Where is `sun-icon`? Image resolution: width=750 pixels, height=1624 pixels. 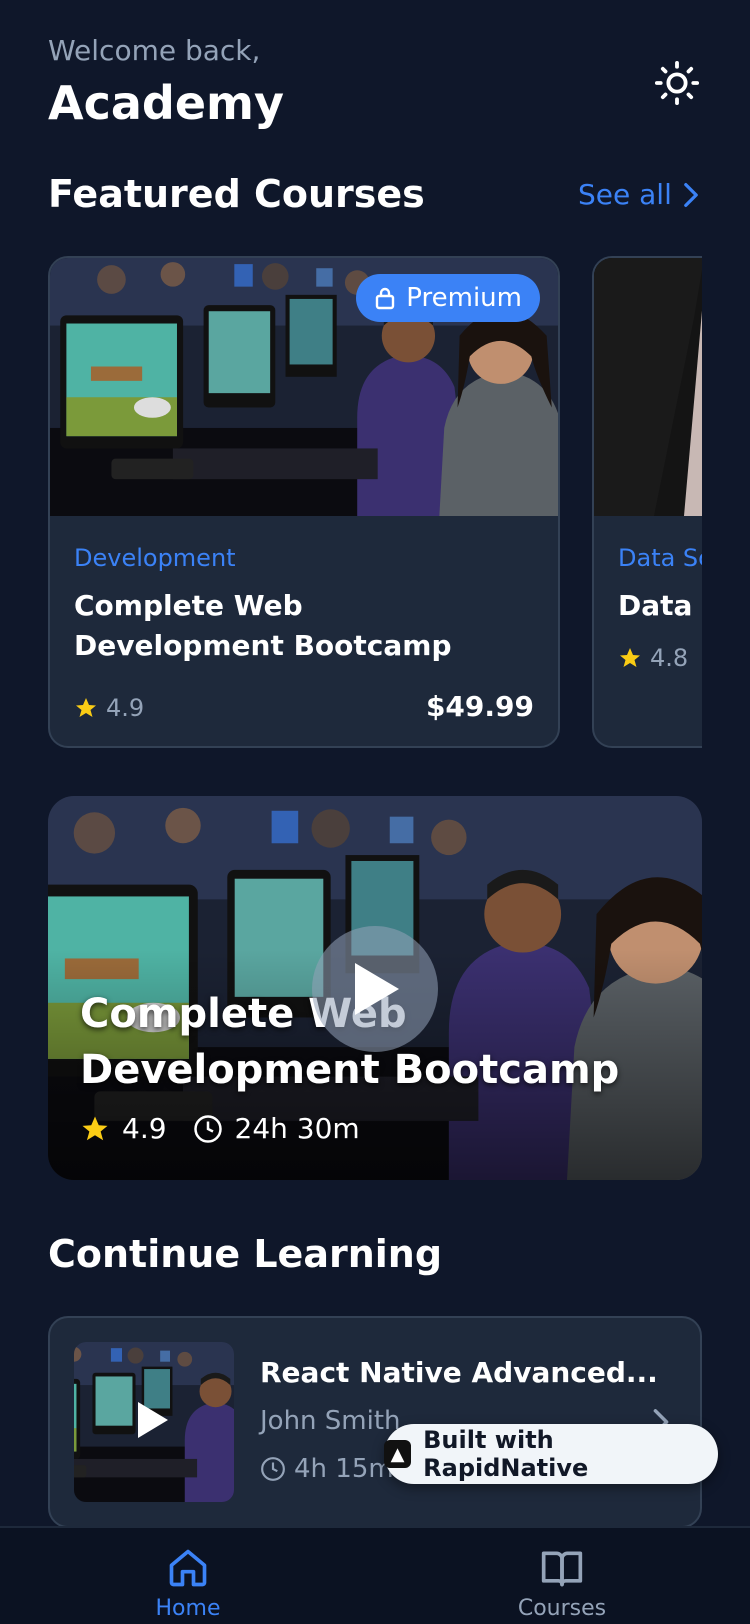
sun-icon is located at coordinates (677, 83).